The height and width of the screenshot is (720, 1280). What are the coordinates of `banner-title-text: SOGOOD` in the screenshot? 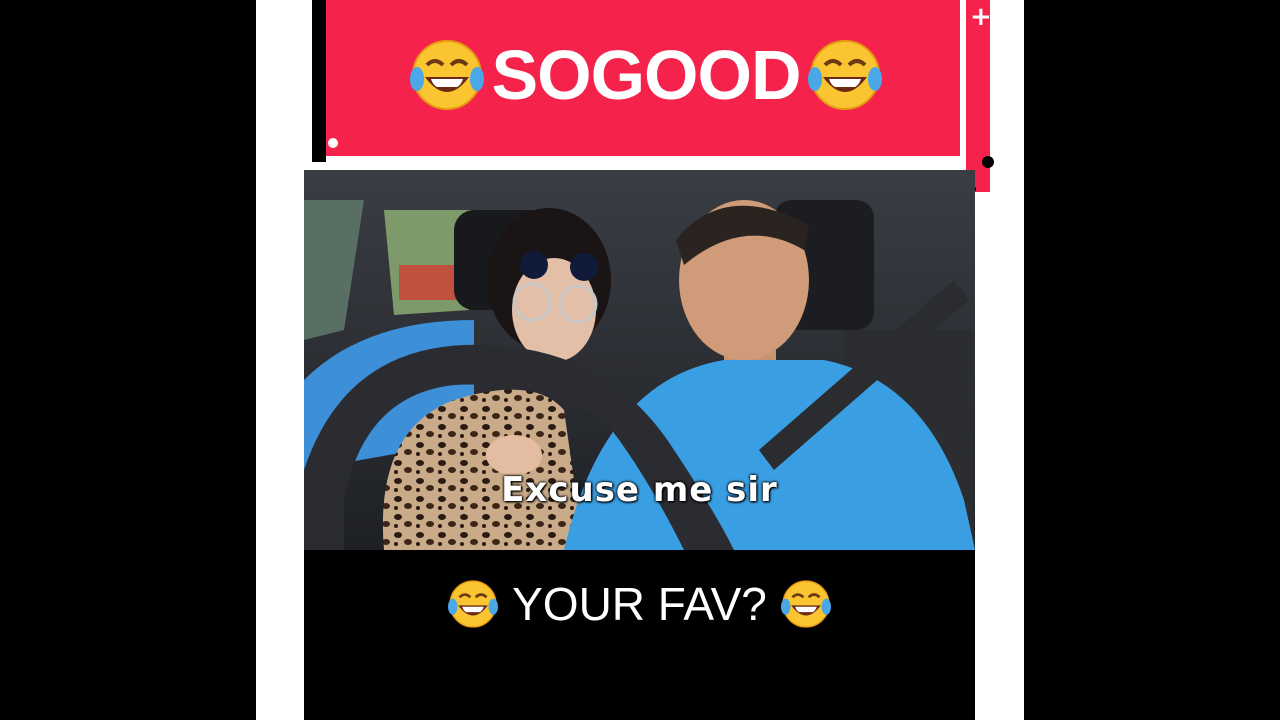 It's located at (646, 75).